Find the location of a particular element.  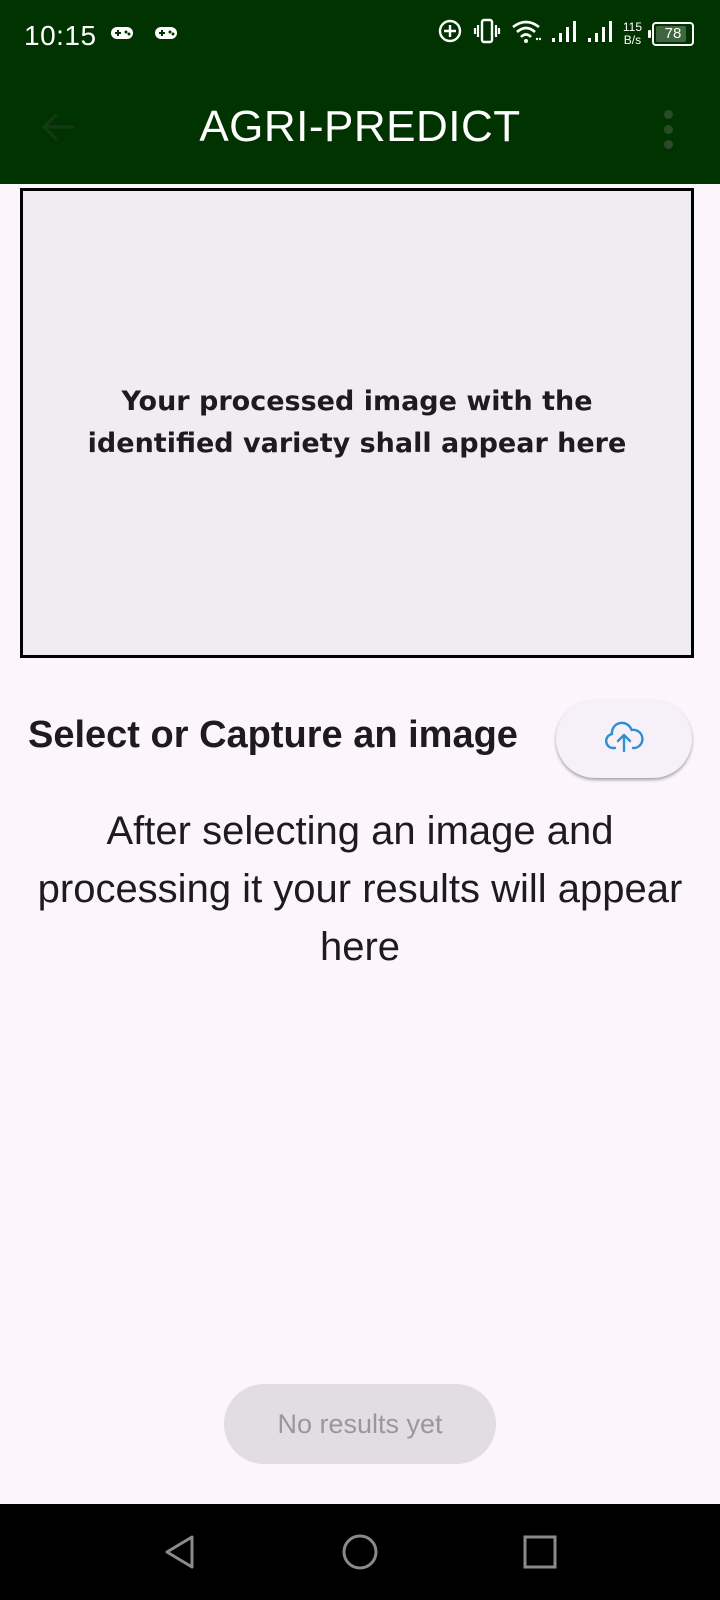

battery-icon: 78 is located at coordinates (671, 33).